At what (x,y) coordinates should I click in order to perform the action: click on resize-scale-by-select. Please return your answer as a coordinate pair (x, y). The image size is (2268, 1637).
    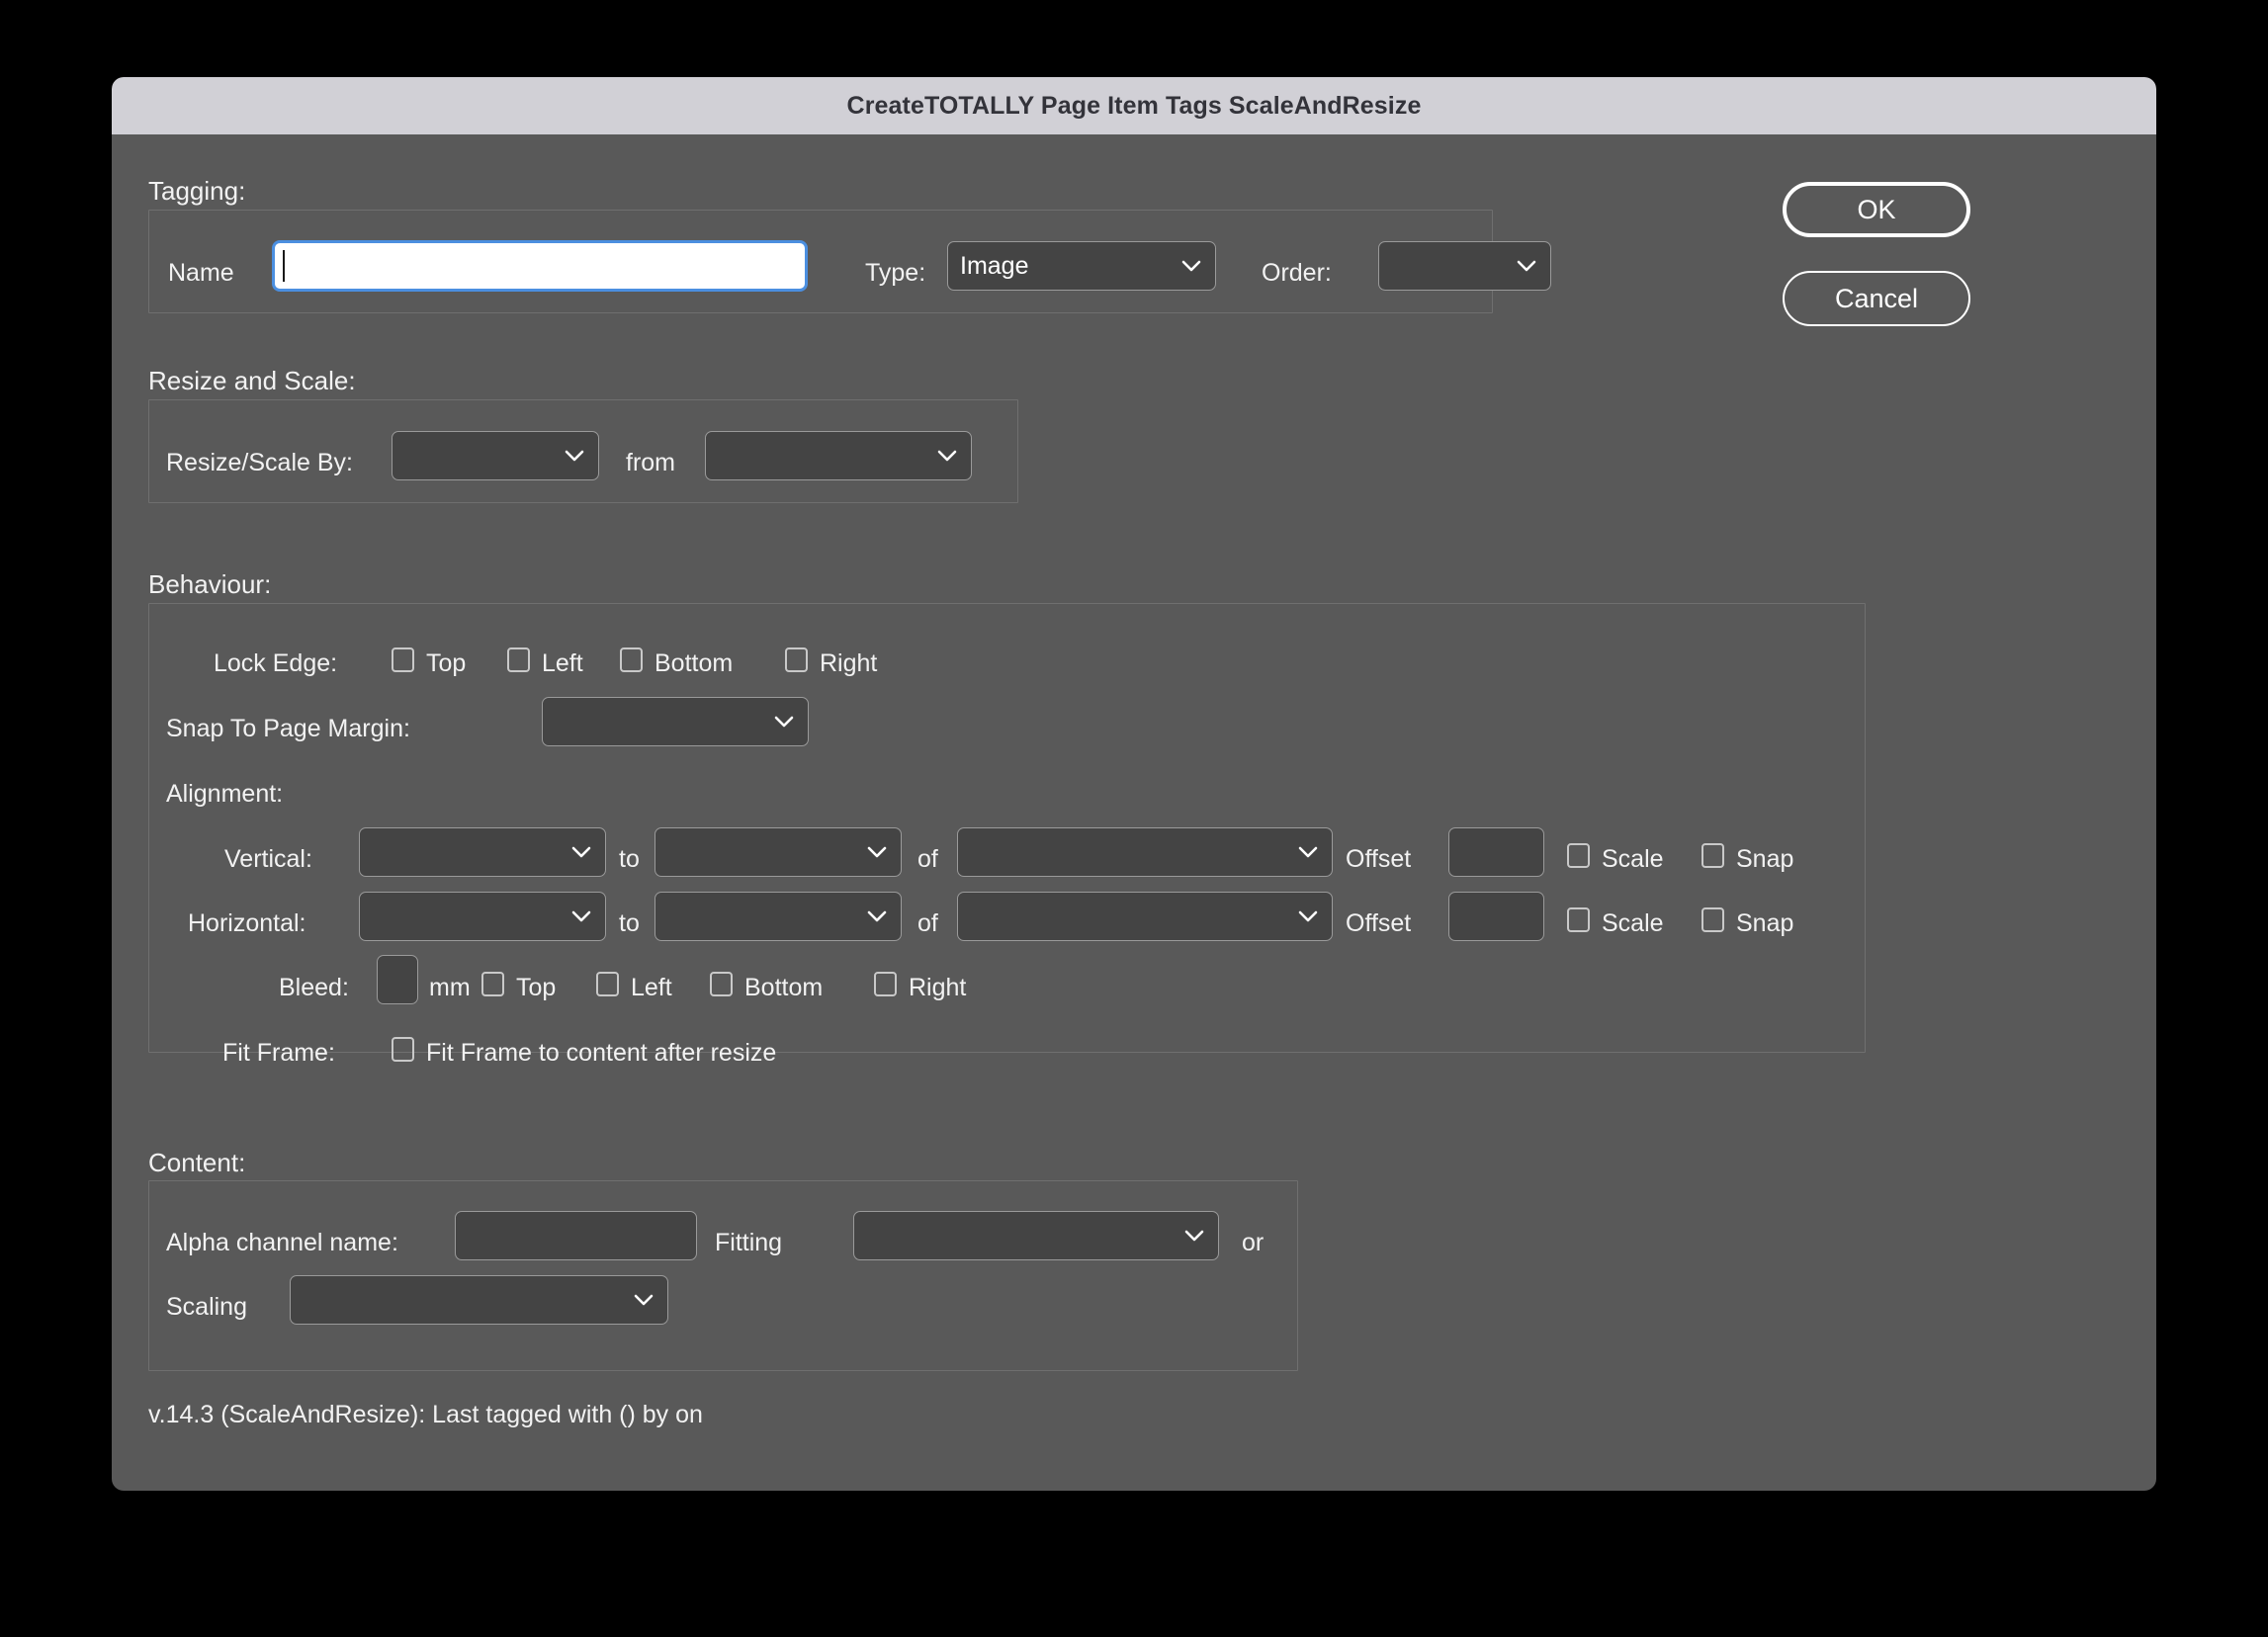
    Looking at the image, I should click on (496, 455).